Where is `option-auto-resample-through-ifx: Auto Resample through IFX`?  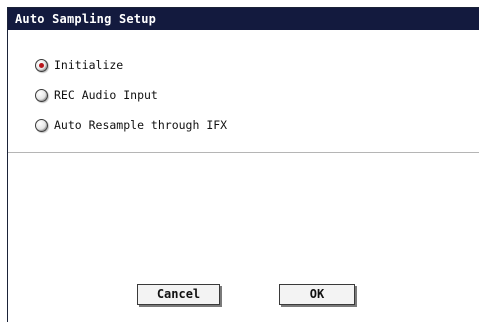 option-auto-resample-through-ifx: Auto Resample through IFX is located at coordinates (131, 125).